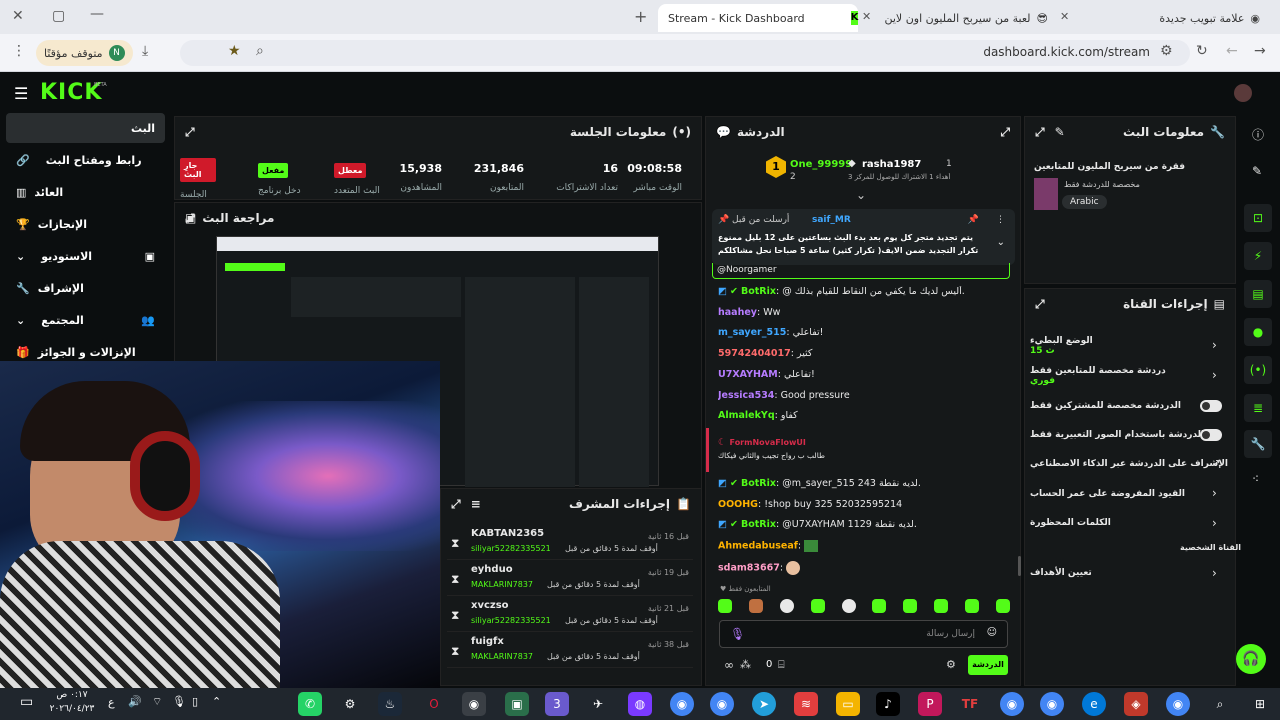  What do you see at coordinates (85, 320) in the screenshot?
I see `sidebar-item-community: ⌄ المجتمع 👥` at bounding box center [85, 320].